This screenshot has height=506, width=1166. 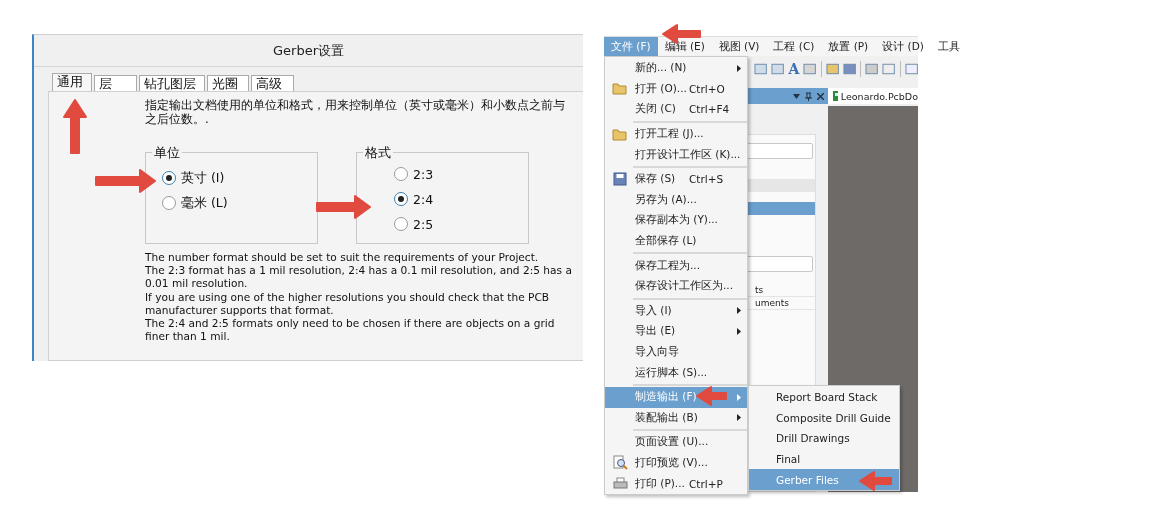 I want to click on pin-icon, so click(x=808, y=96).